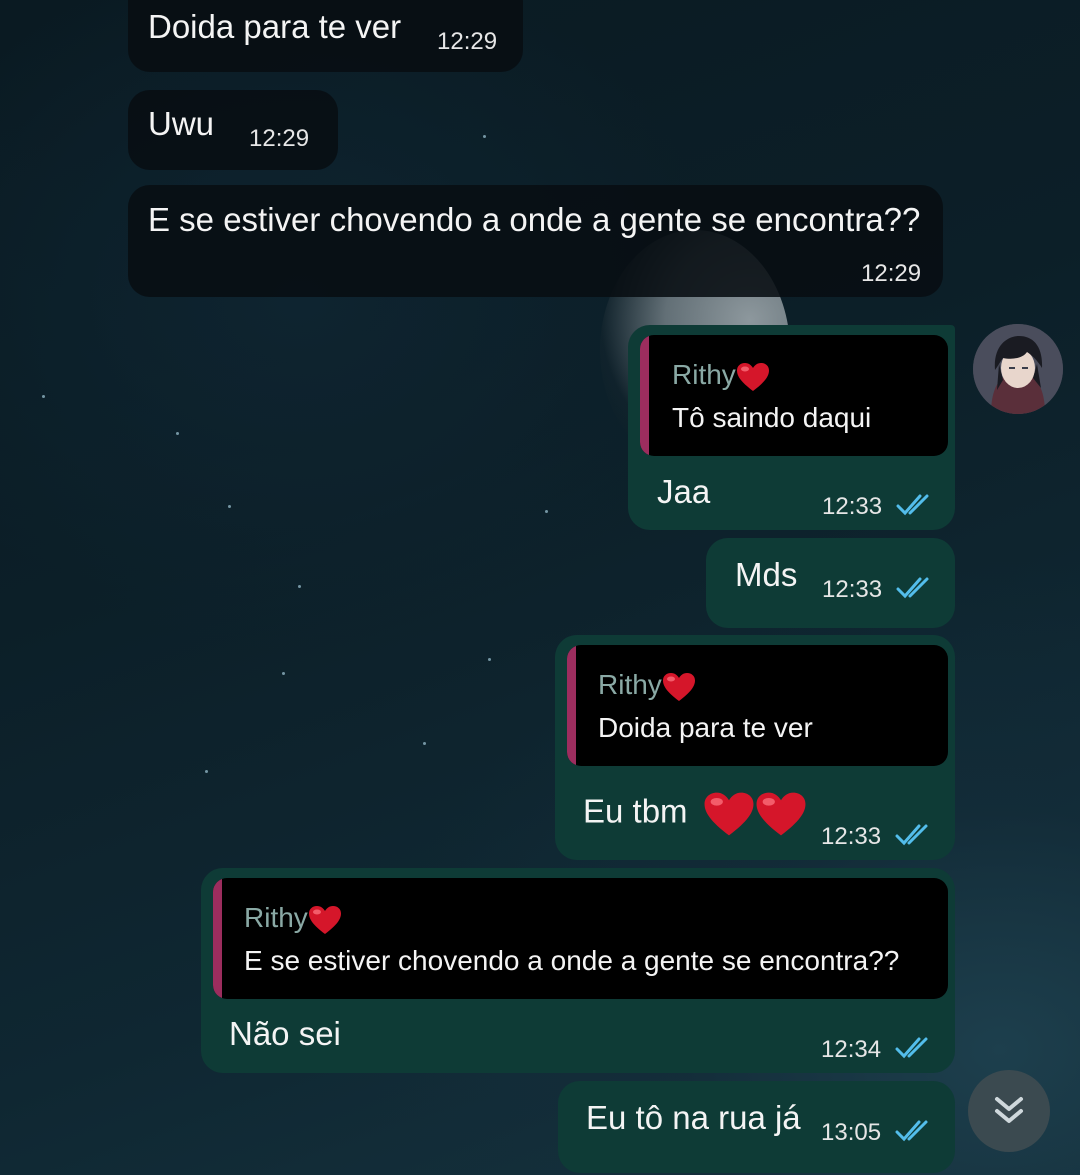  I want to click on outgoing-message: Mds 12:33, so click(830, 583).